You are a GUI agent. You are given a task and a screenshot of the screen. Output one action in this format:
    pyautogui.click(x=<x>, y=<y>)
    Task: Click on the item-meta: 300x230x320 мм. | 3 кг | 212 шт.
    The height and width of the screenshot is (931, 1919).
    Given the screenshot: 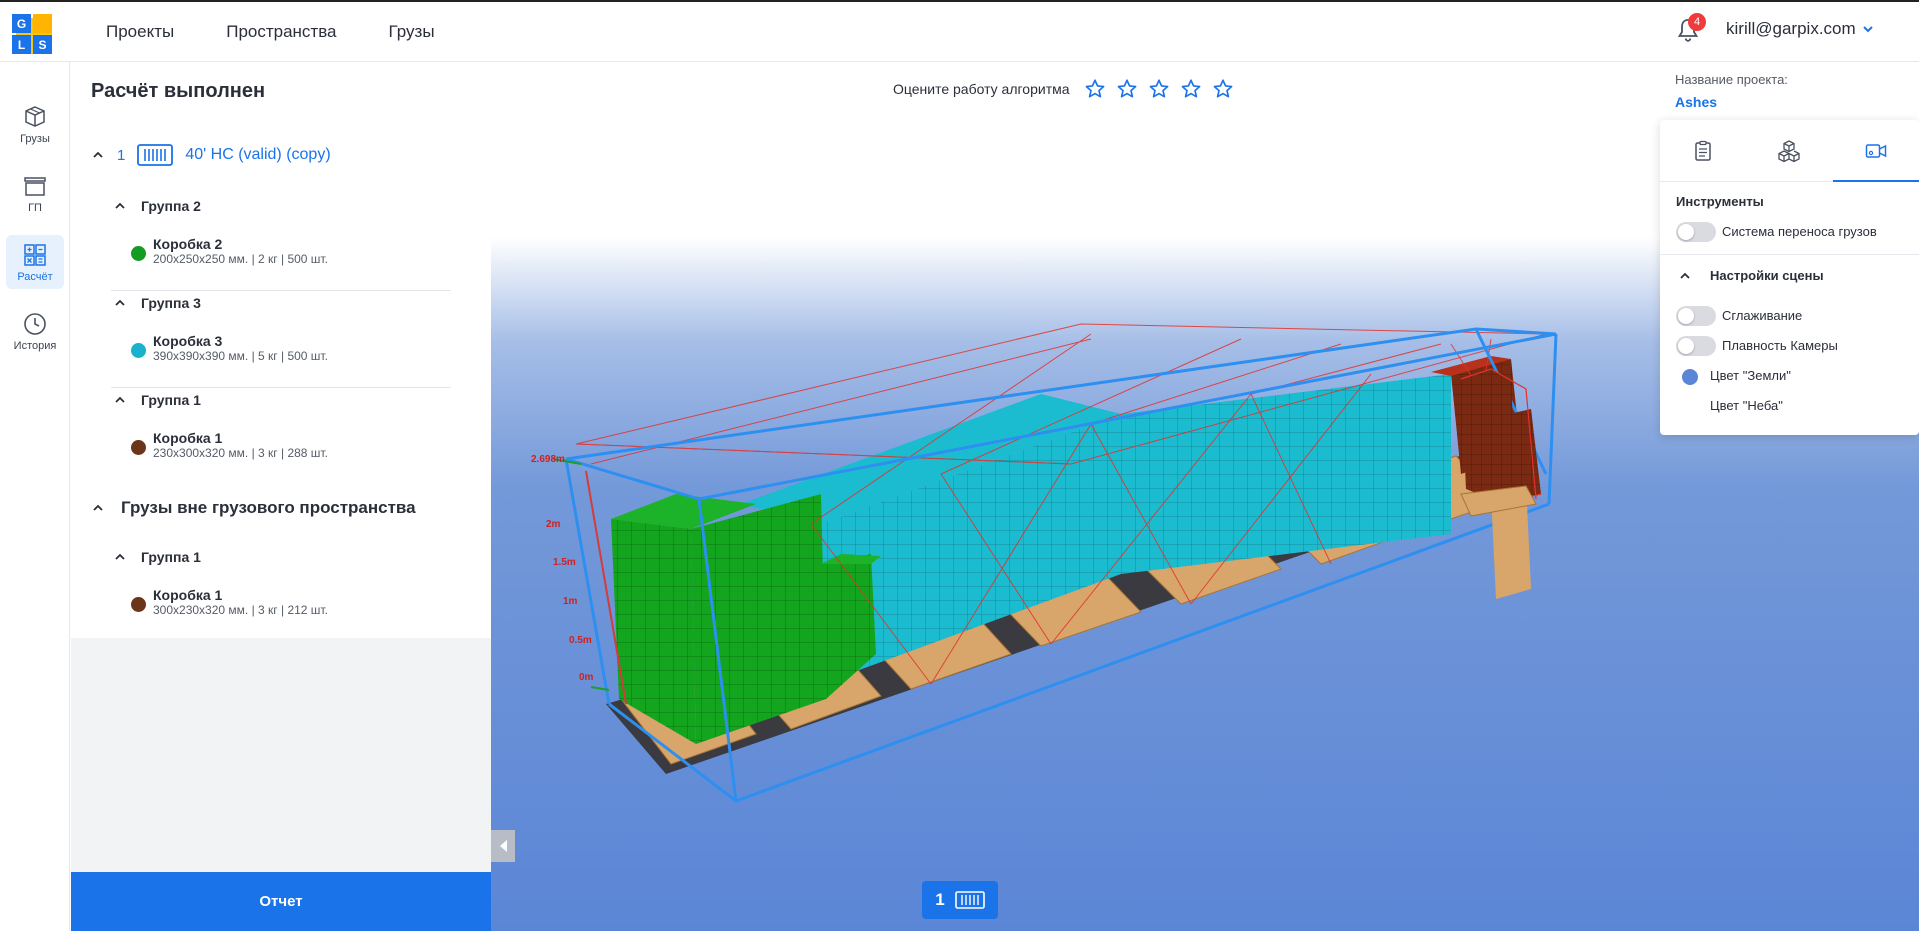 What is the action you would take?
    pyautogui.click(x=240, y=610)
    